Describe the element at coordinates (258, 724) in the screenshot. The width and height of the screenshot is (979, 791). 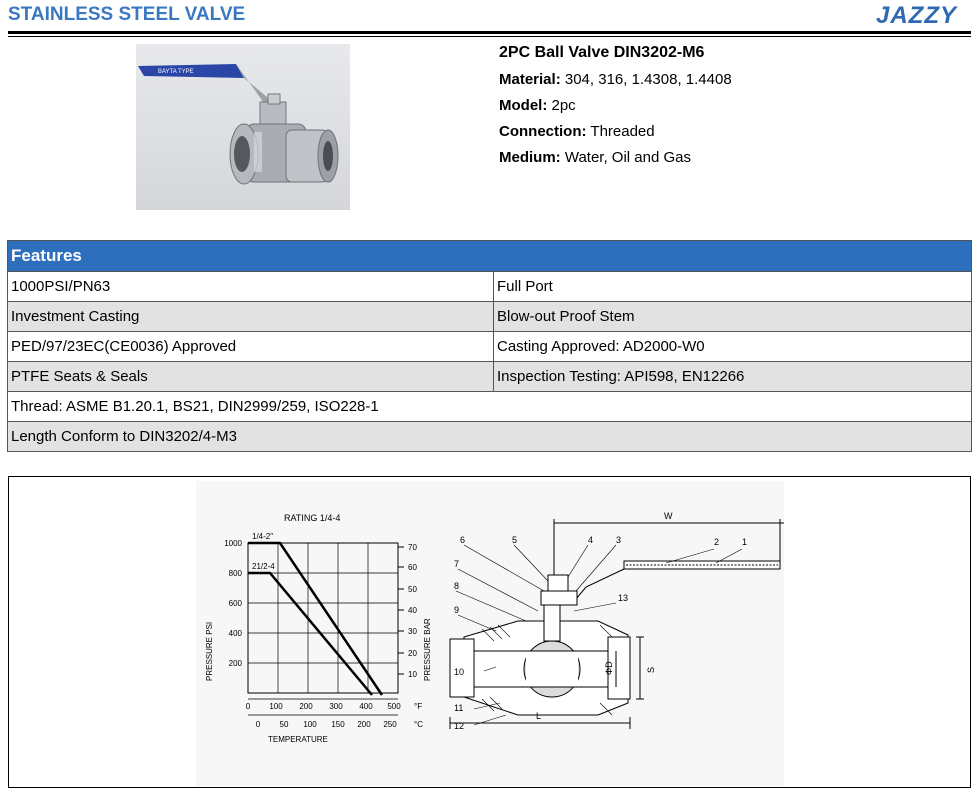
I see `c-tick: 0` at that location.